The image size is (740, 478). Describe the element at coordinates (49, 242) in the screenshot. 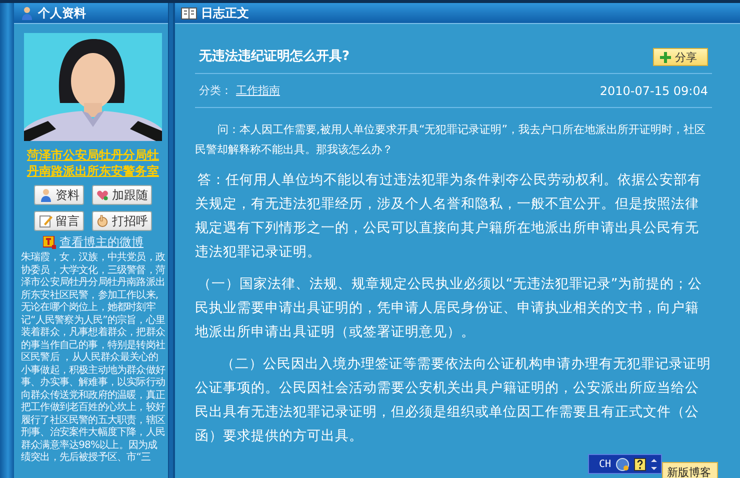

I see `weibo-icon` at that location.